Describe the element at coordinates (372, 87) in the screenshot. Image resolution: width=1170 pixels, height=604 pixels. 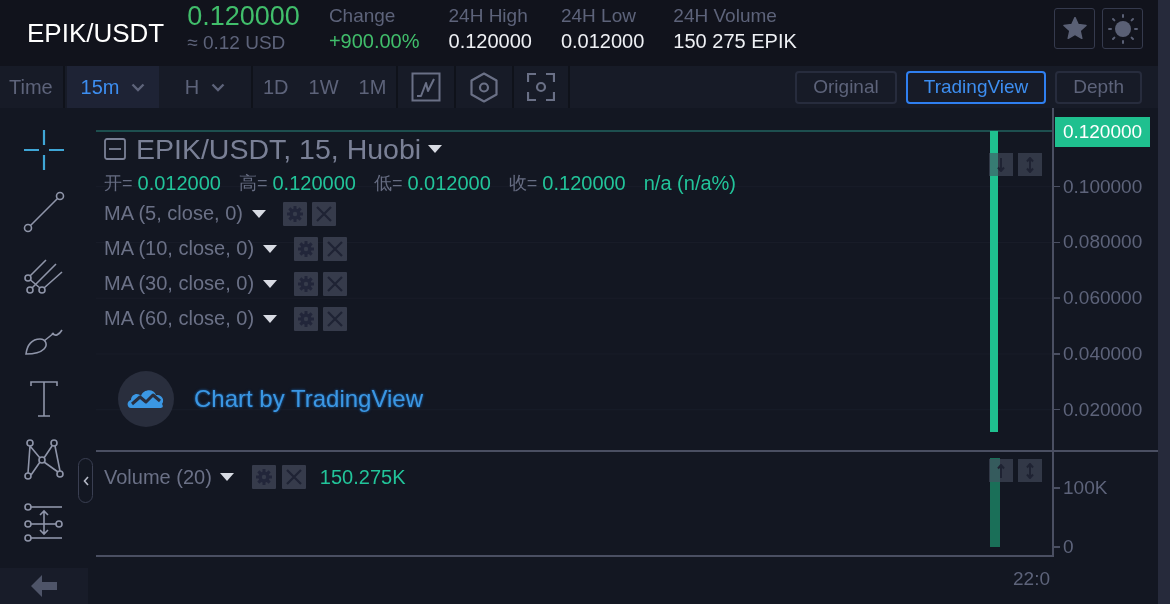
I see `interval-tab: 1M` at that location.